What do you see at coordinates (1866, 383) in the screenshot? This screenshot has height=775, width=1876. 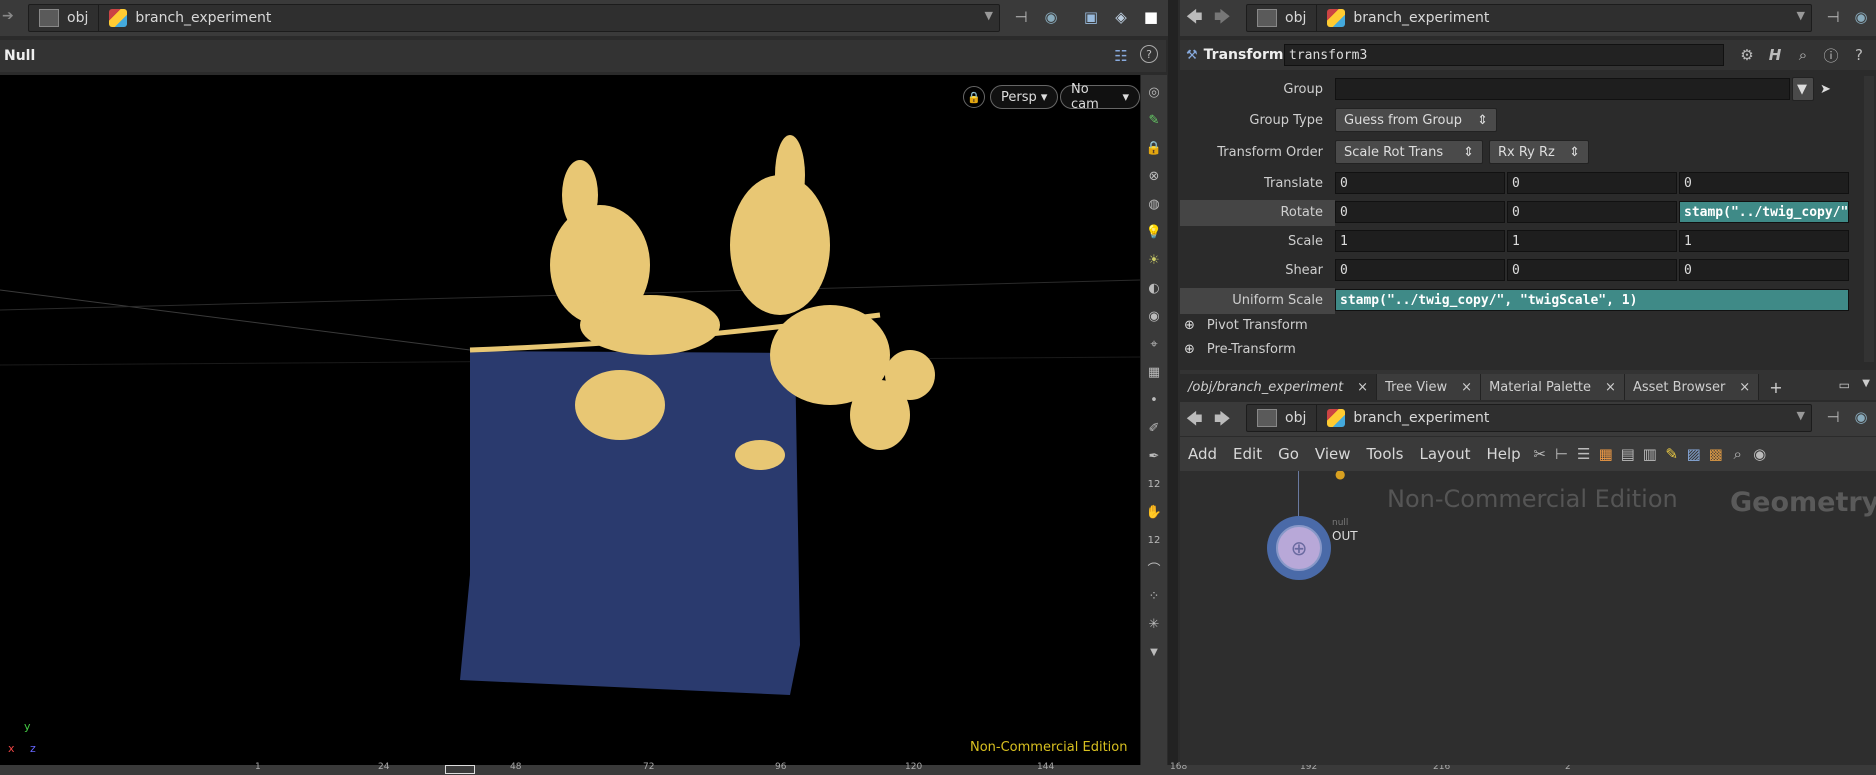 I see `tab-menu-icon: ▼` at bounding box center [1866, 383].